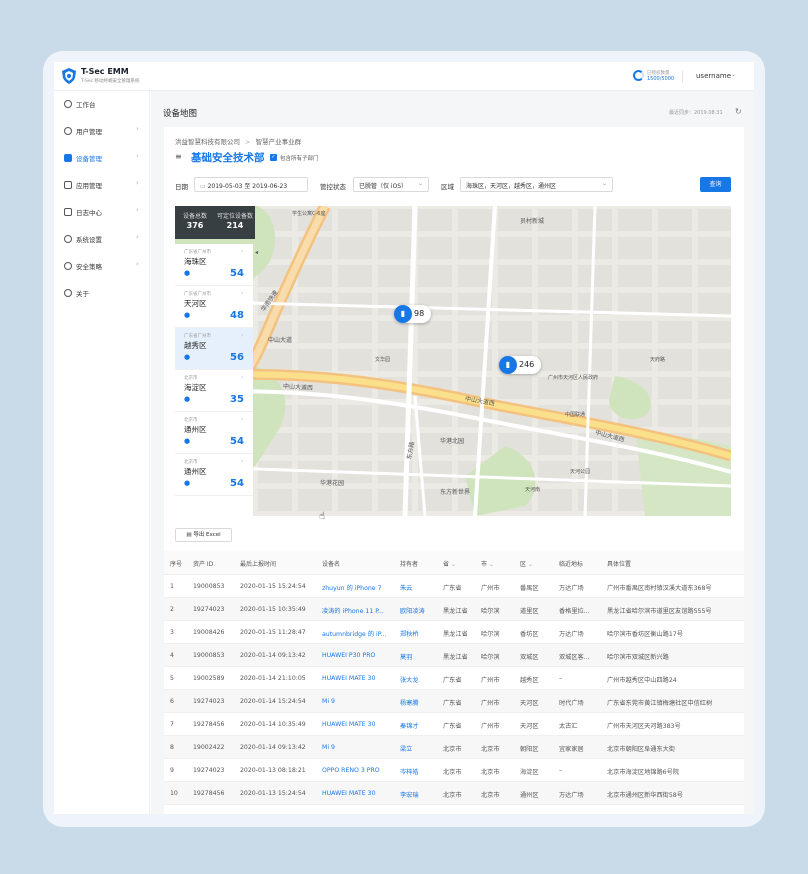 The height and width of the screenshot is (874, 808). What do you see at coordinates (172, 609) in the screenshot?
I see `cell-no: 2` at bounding box center [172, 609].